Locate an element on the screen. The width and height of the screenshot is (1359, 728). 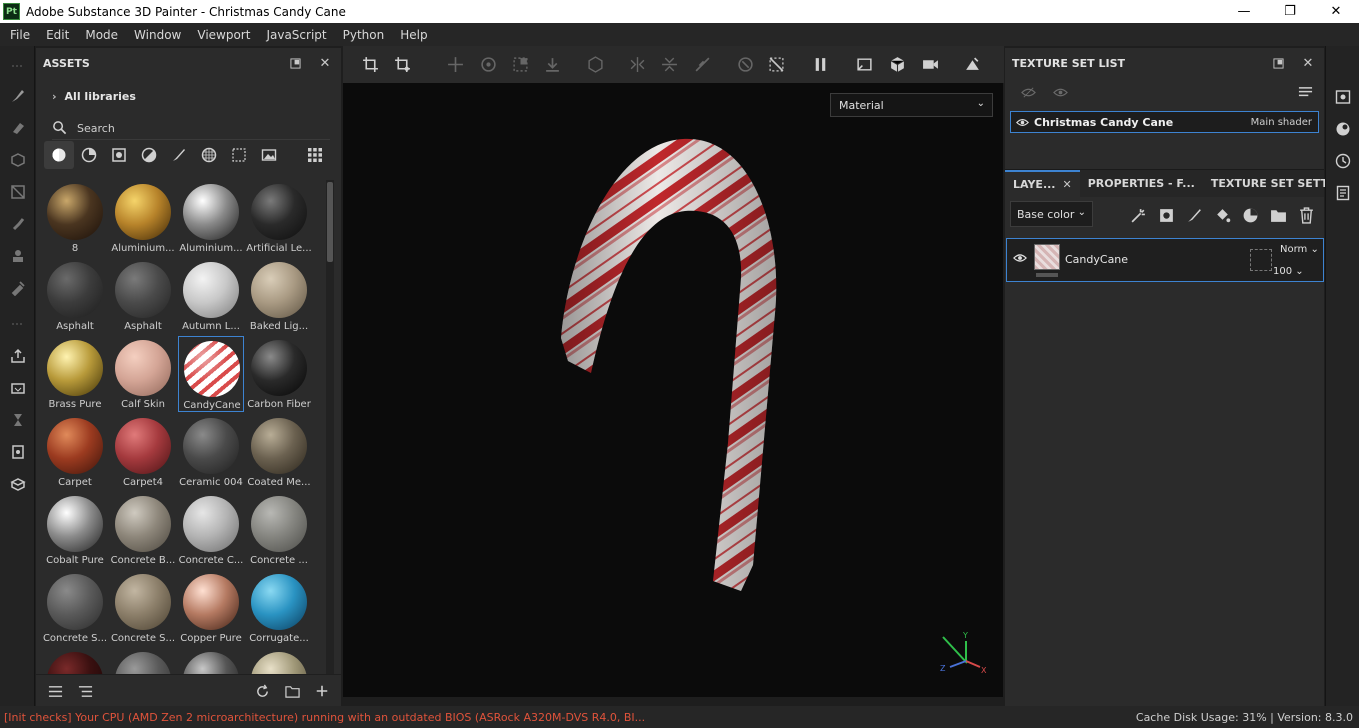
minimize-button: — is located at coordinates (1244, 11).